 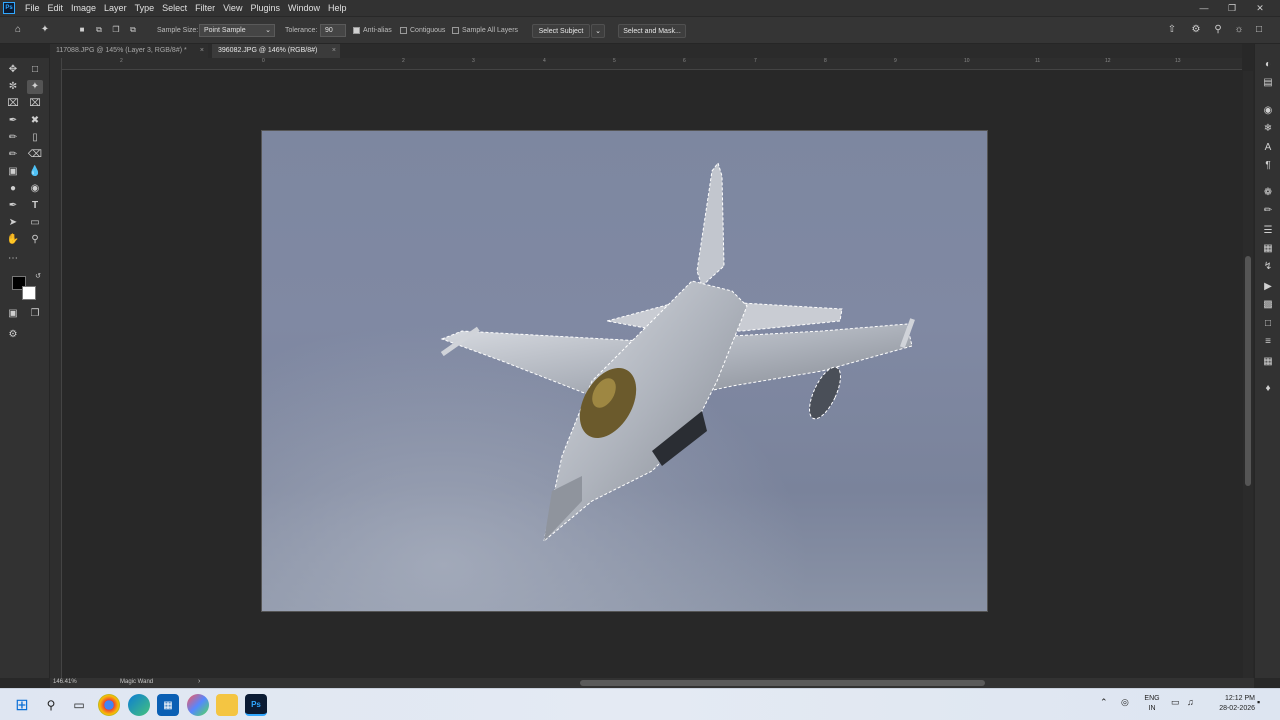 What do you see at coordinates (22, 705) in the screenshot?
I see `windows-start-icon: ⊞` at bounding box center [22, 705].